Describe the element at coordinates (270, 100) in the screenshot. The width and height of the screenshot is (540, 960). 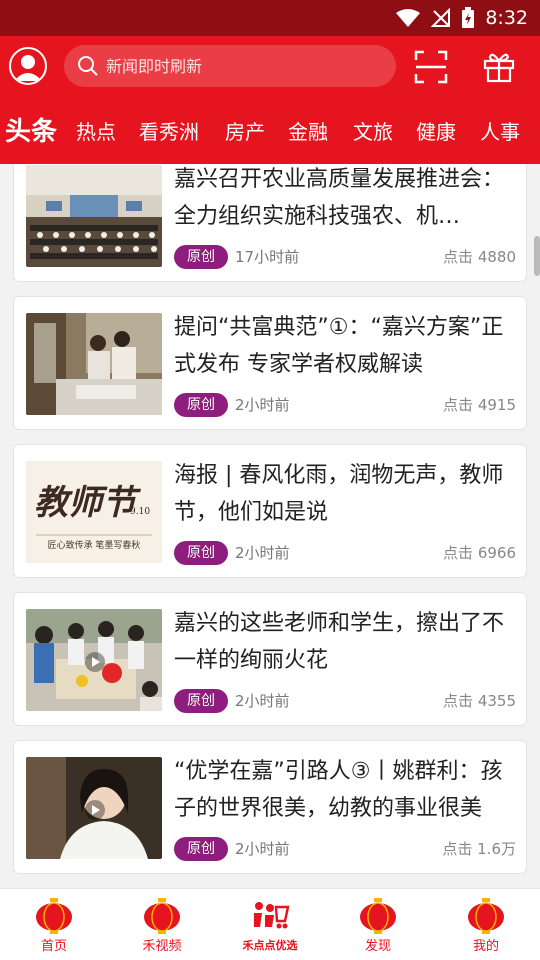
I see `app-header: 头条 热点 看秀洲 房产 金融 文旅 健康 人事` at that location.